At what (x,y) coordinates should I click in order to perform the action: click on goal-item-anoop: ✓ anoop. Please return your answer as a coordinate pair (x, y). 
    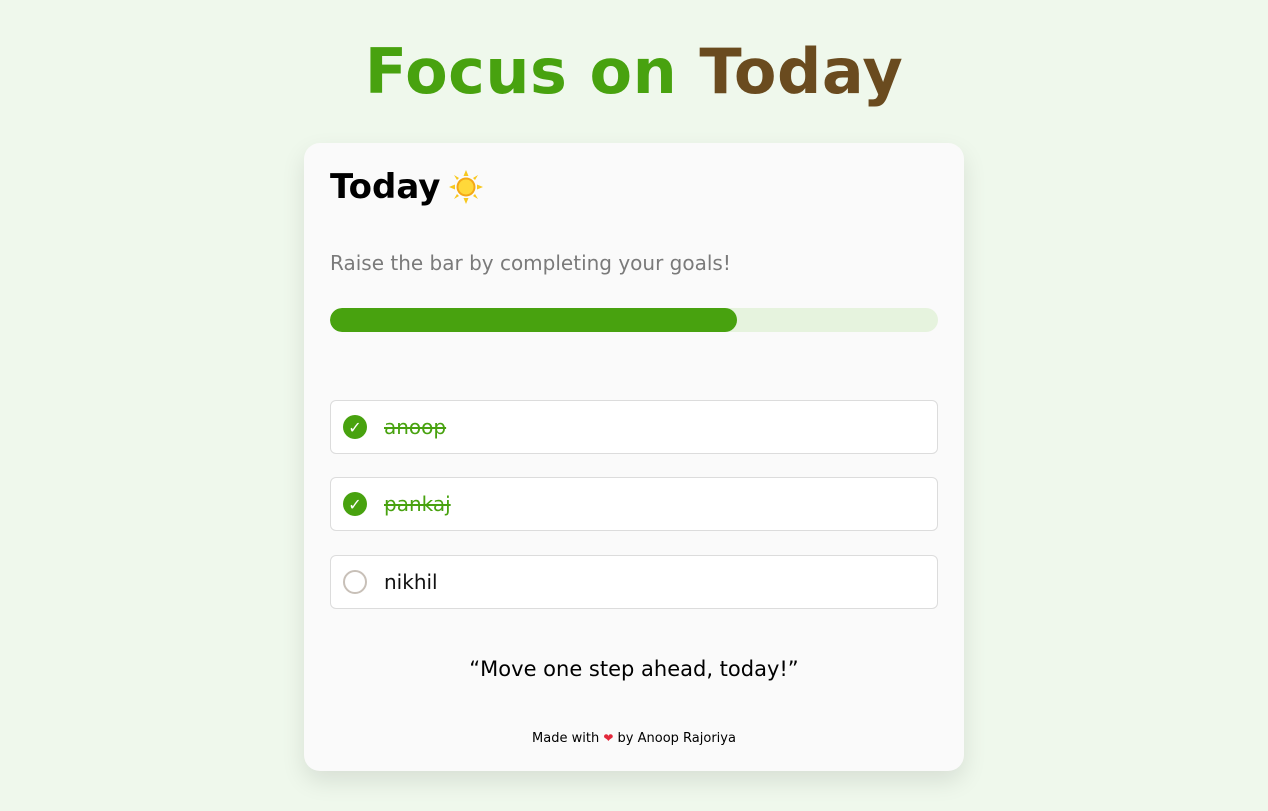
    Looking at the image, I should click on (634, 427).